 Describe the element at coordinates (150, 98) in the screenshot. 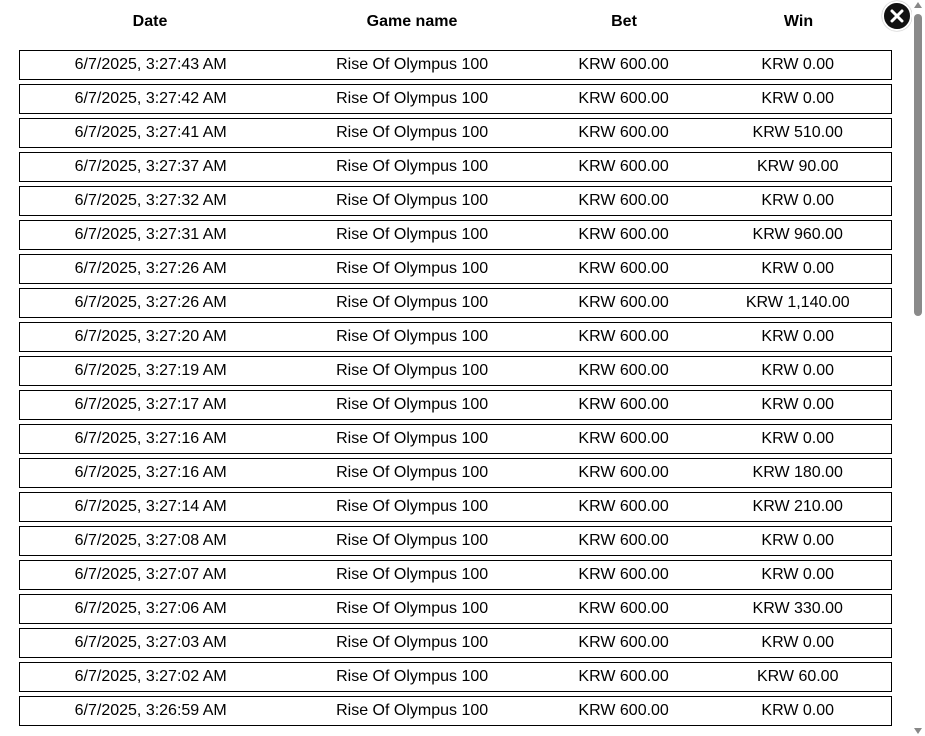

I see `row-date: 6/7/2025, 3:27:42 AM` at that location.